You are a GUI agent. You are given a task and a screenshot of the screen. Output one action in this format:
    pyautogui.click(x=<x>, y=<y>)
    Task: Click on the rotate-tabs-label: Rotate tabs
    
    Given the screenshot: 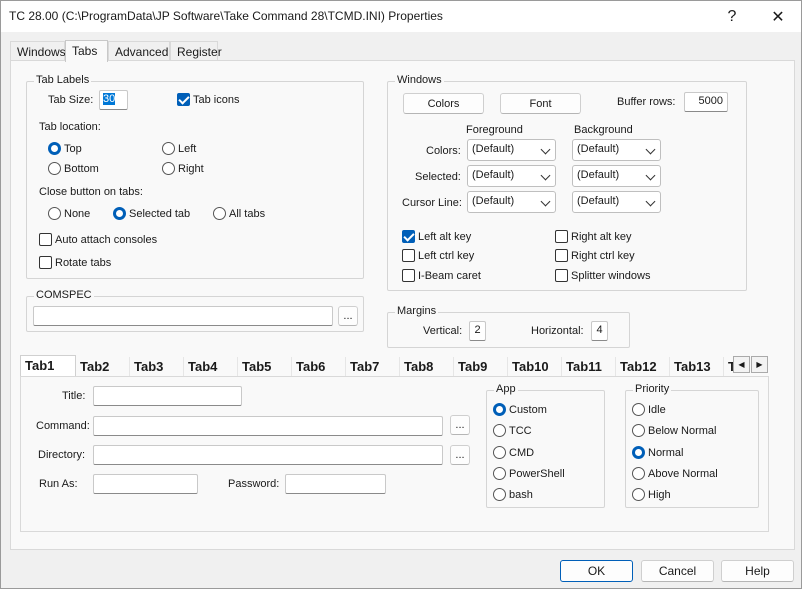 What is the action you would take?
    pyautogui.click(x=83, y=263)
    